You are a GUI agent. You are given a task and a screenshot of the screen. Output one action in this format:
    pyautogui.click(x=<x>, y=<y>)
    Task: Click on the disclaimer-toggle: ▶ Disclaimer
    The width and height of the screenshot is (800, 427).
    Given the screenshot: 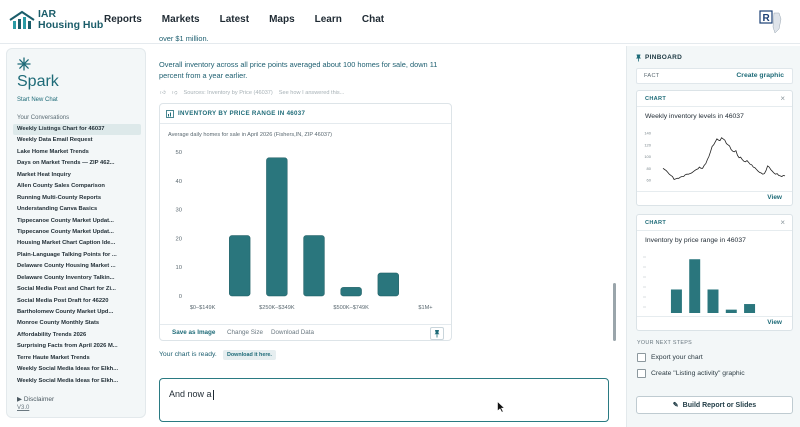 What is the action you would take?
    pyautogui.click(x=35, y=399)
    